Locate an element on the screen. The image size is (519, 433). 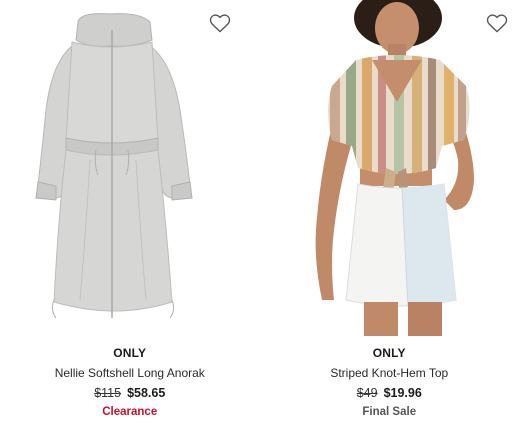
clearance-badge: Clearance is located at coordinates (130, 412).